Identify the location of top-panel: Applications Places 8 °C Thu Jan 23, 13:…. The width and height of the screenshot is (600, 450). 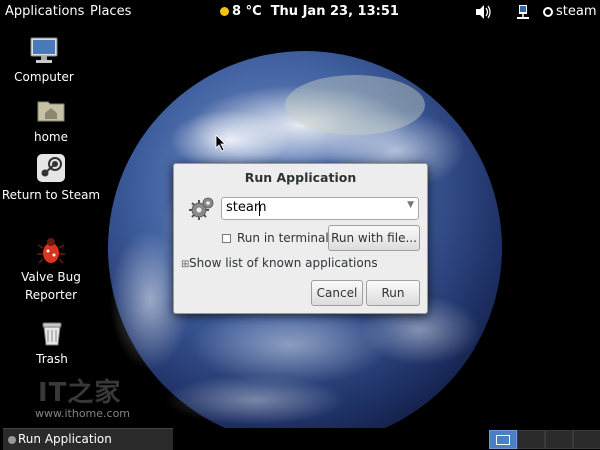
(300, 12).